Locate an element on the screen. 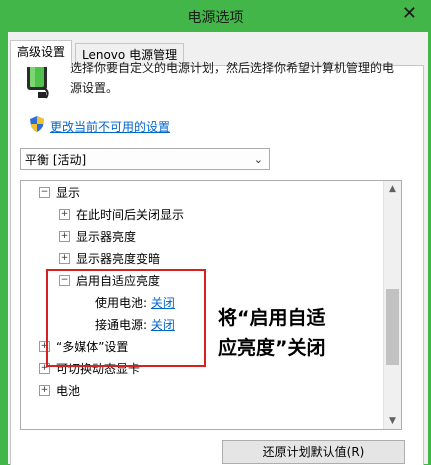 This screenshot has height=465, width=431. restore-defaults-button: 还原计划默认值(R) is located at coordinates (313, 452).